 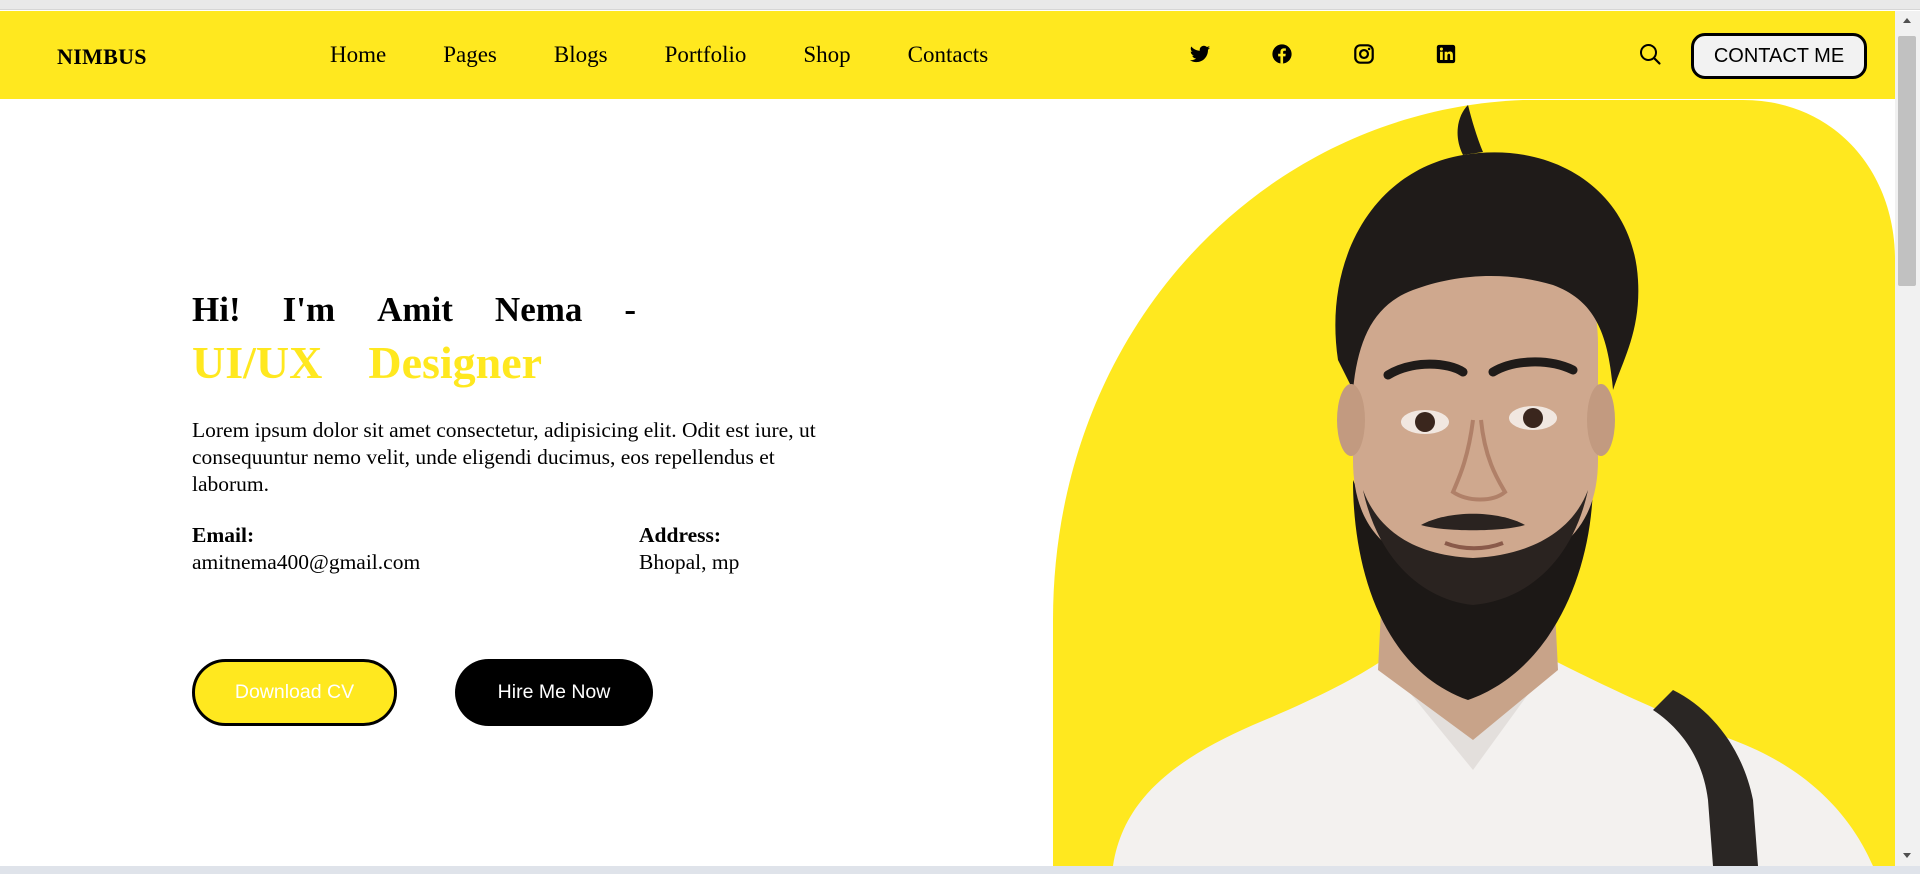 I want to click on scrollbar-thumb, so click(x=1907, y=161).